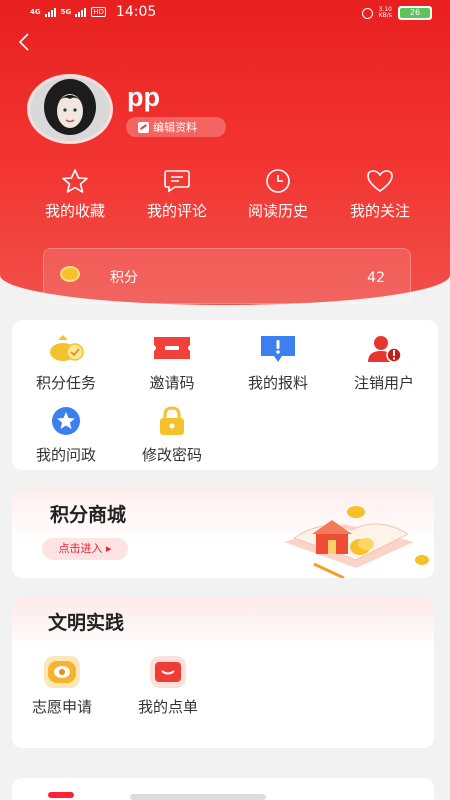 The image size is (450, 800). I want to click on civ-my-orders: 我的点单, so click(168, 686).